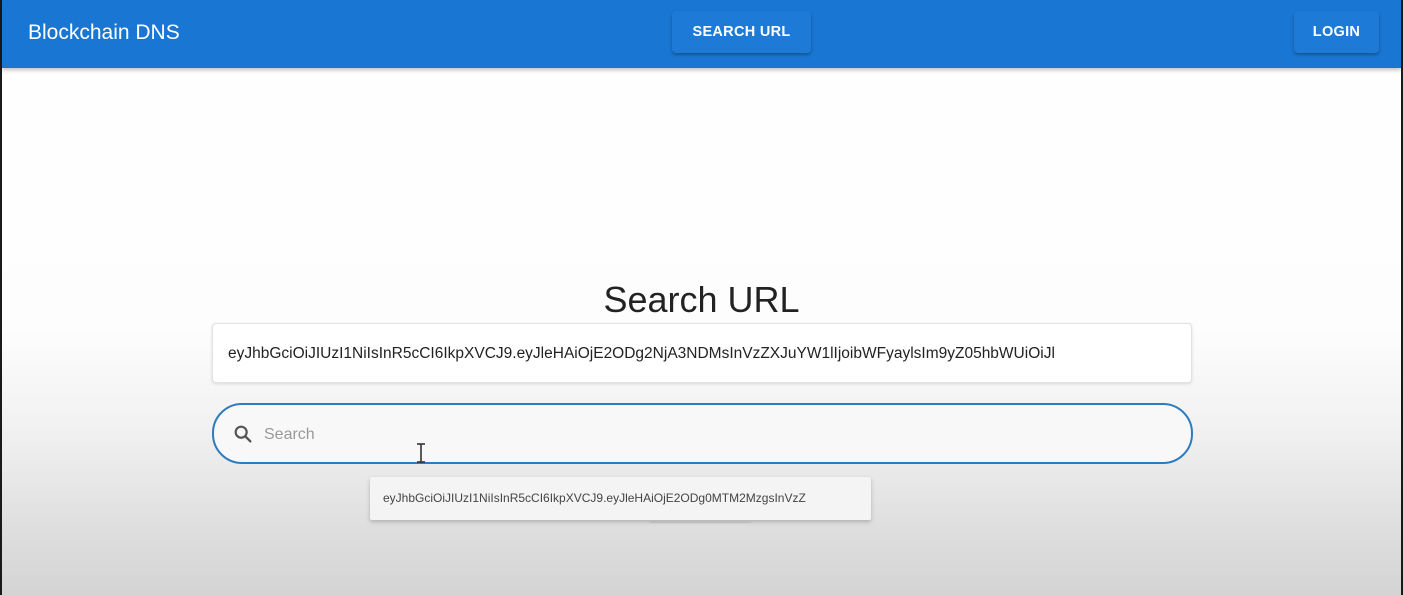  What do you see at coordinates (243, 434) in the screenshot?
I see `search-icon` at bounding box center [243, 434].